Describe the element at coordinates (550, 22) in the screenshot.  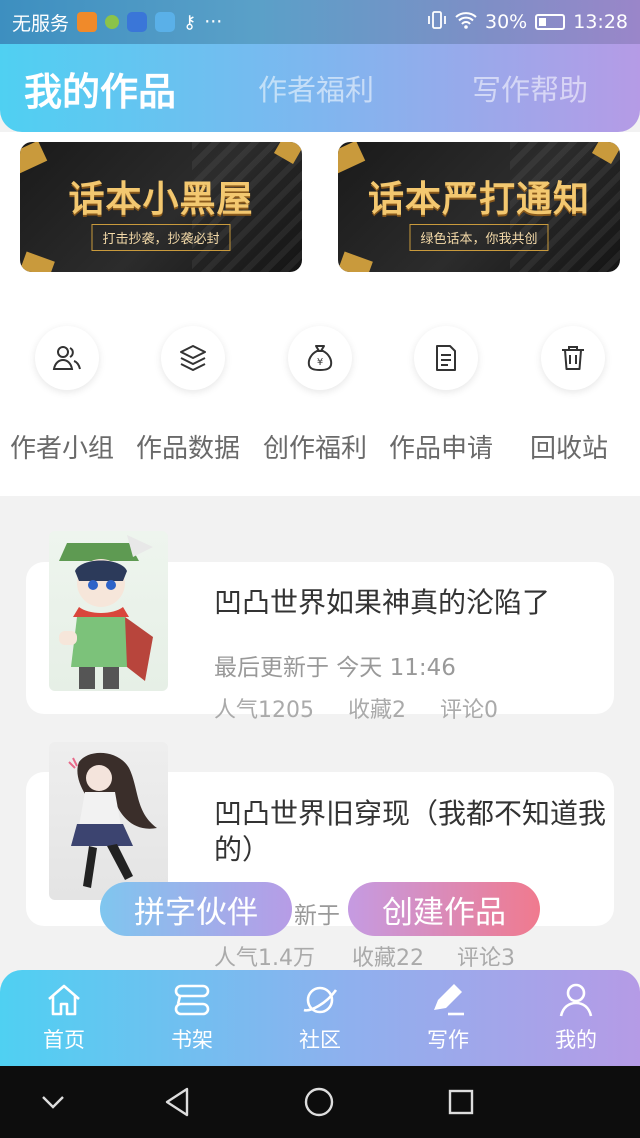
I see `battery-icon` at that location.